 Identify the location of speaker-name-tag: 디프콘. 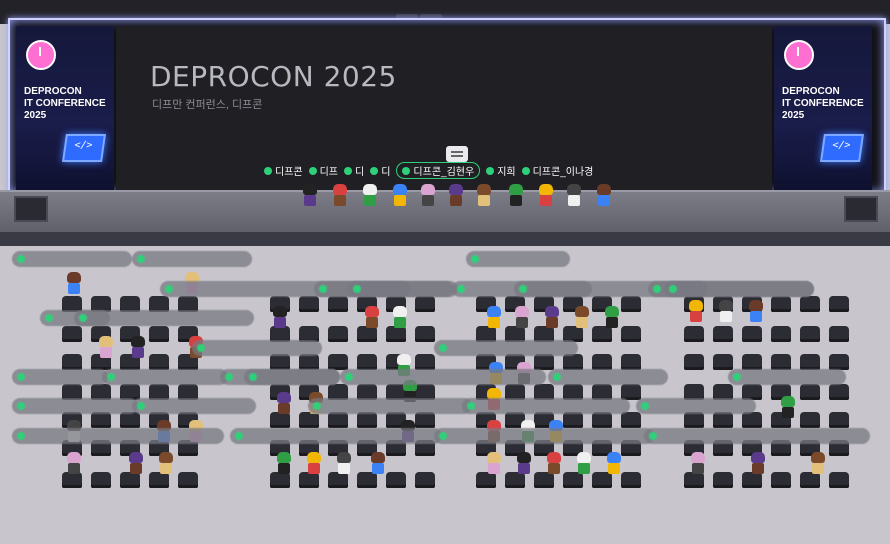
(283, 170).